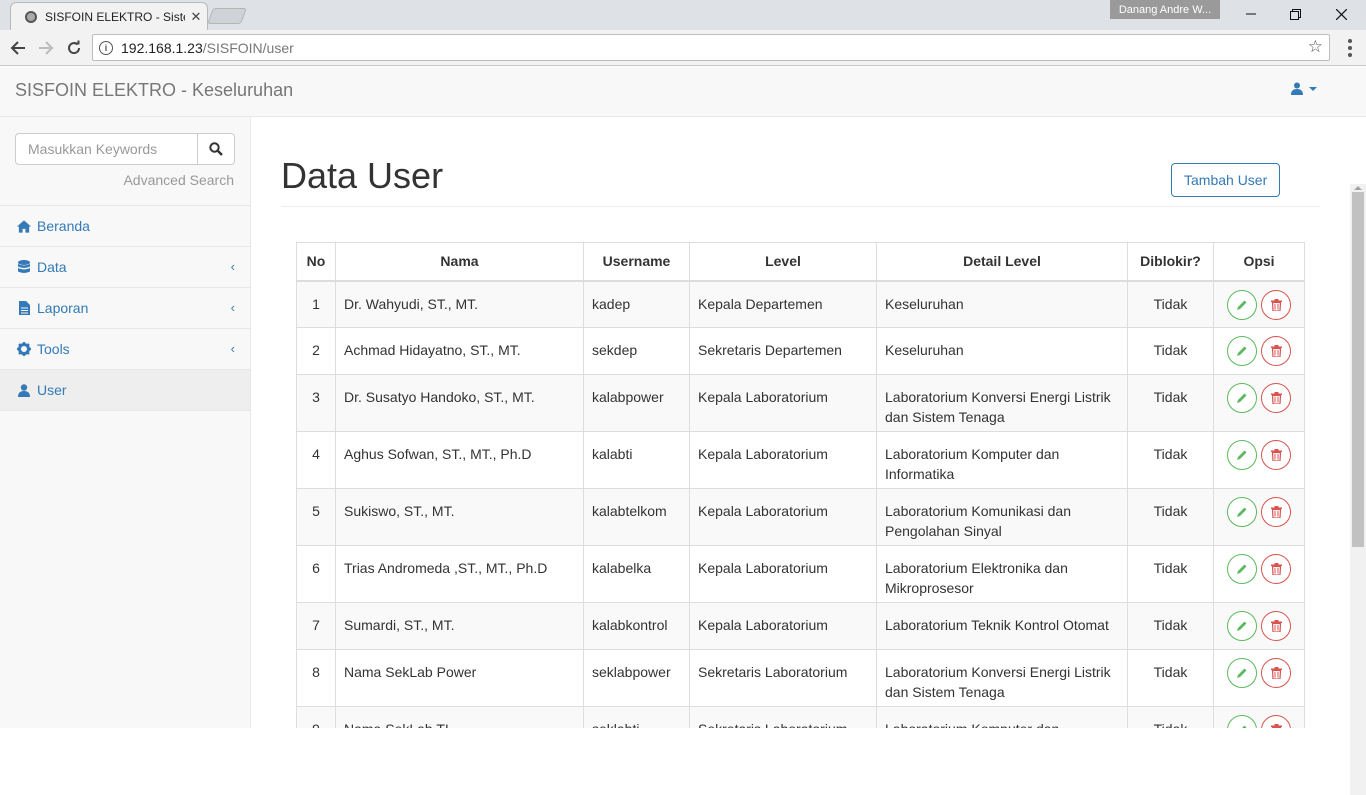 The width and height of the screenshot is (1366, 795). I want to click on cell-detail-level: Keseluruhan, so click(1002, 351).